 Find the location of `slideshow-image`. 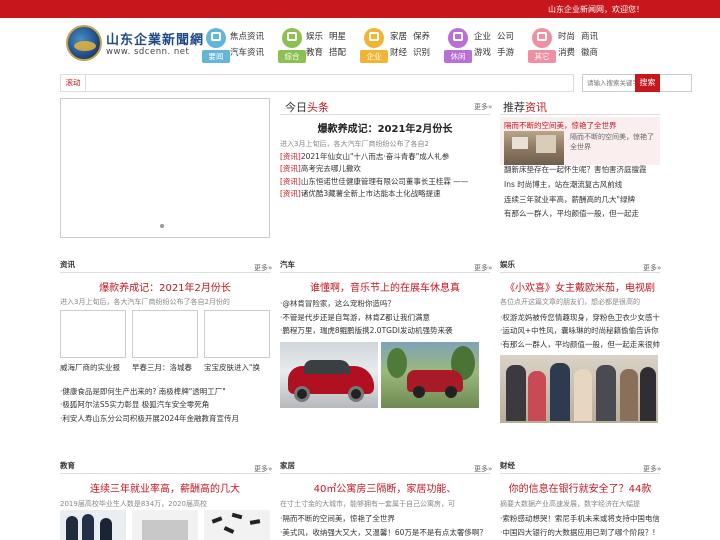

slideshow-image is located at coordinates (165, 168).